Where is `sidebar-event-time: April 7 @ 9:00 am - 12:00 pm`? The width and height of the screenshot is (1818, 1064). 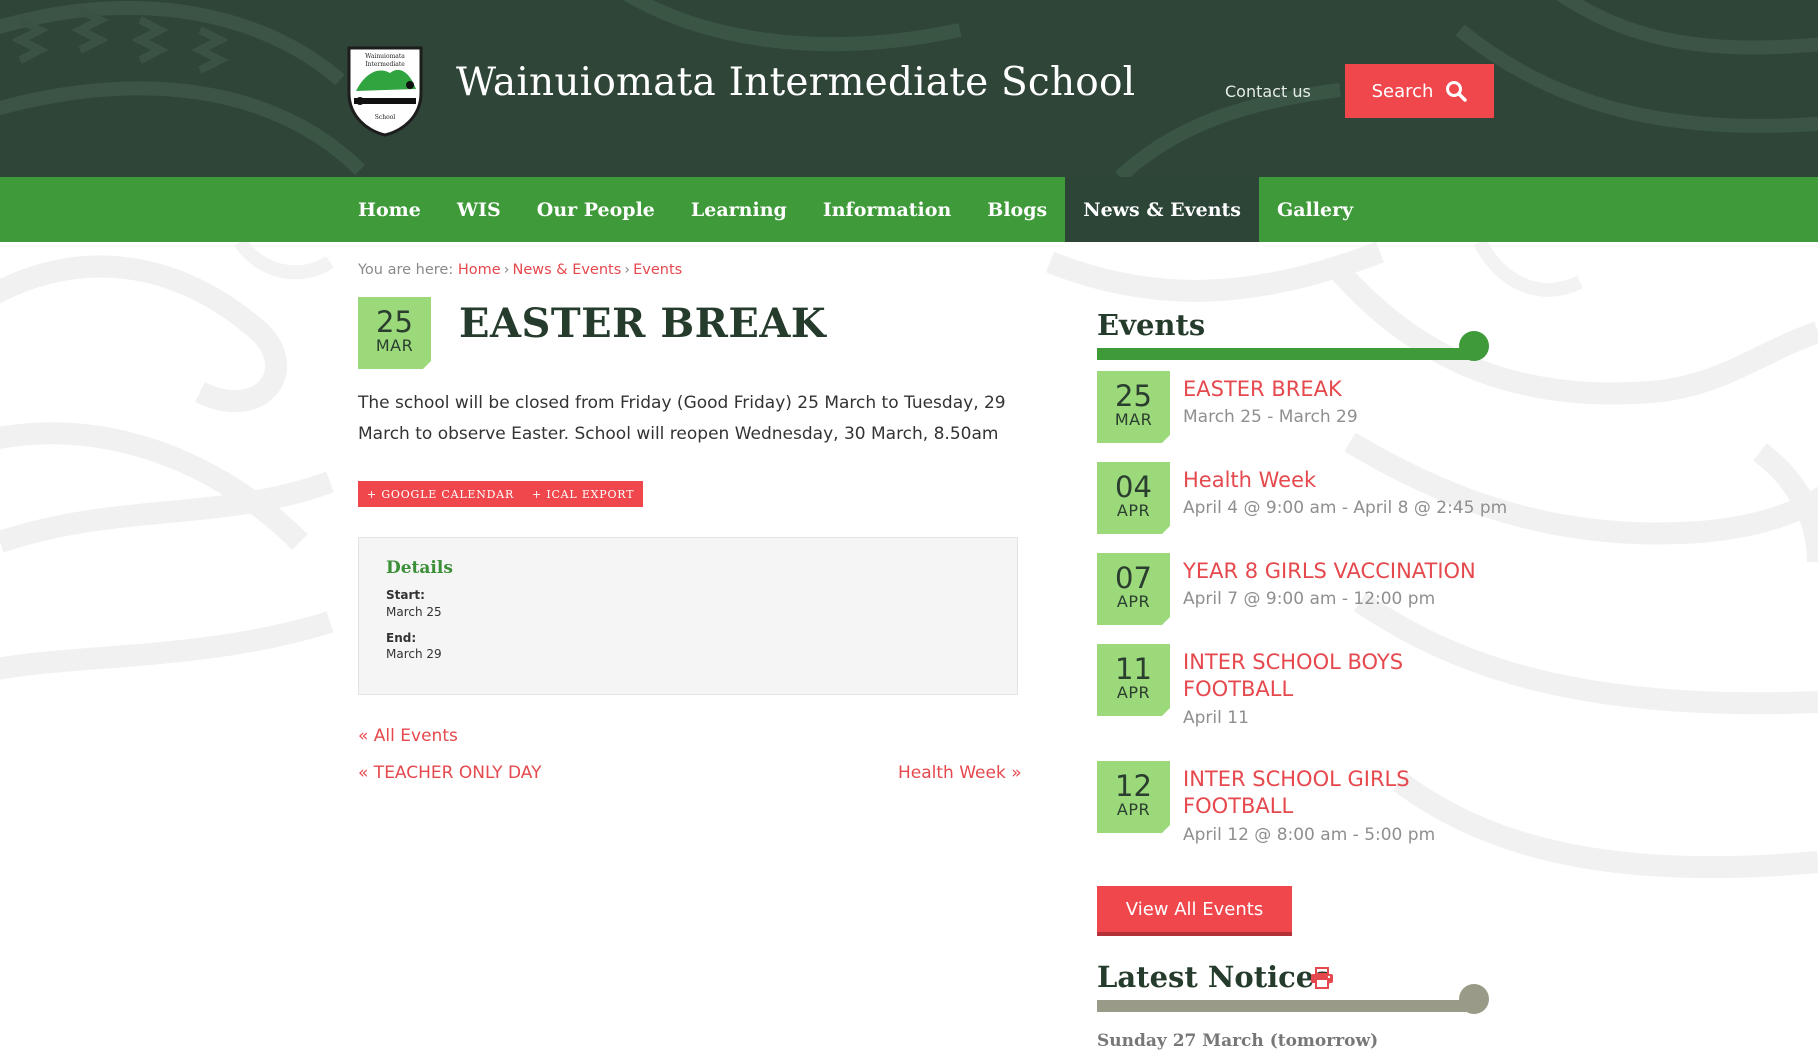
sidebar-event-time: April 7 @ 9:00 am - 12:00 pm is located at coordinates (1309, 599).